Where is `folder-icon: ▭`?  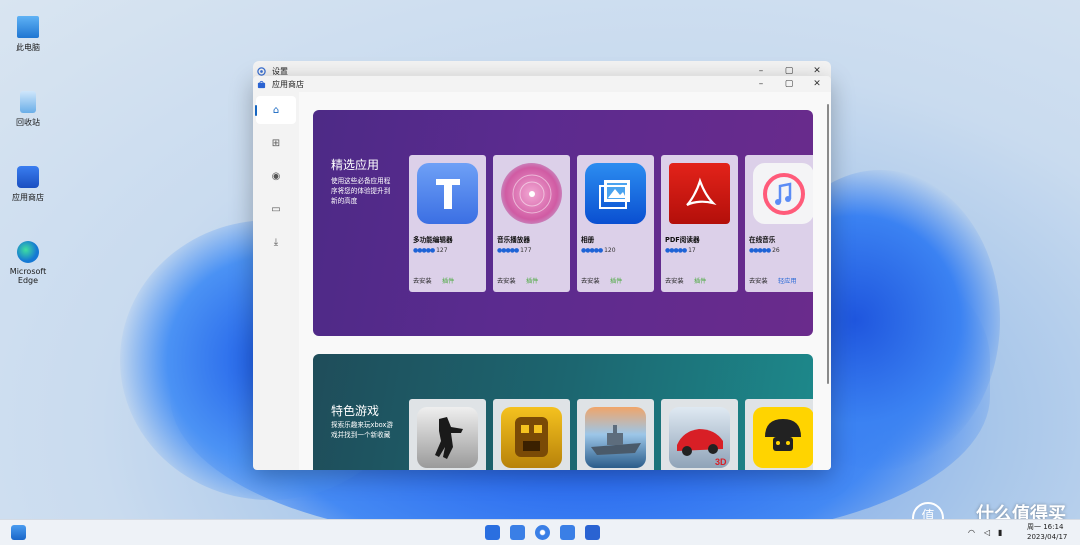
folder-icon: ▭ is located at coordinates (276, 209).